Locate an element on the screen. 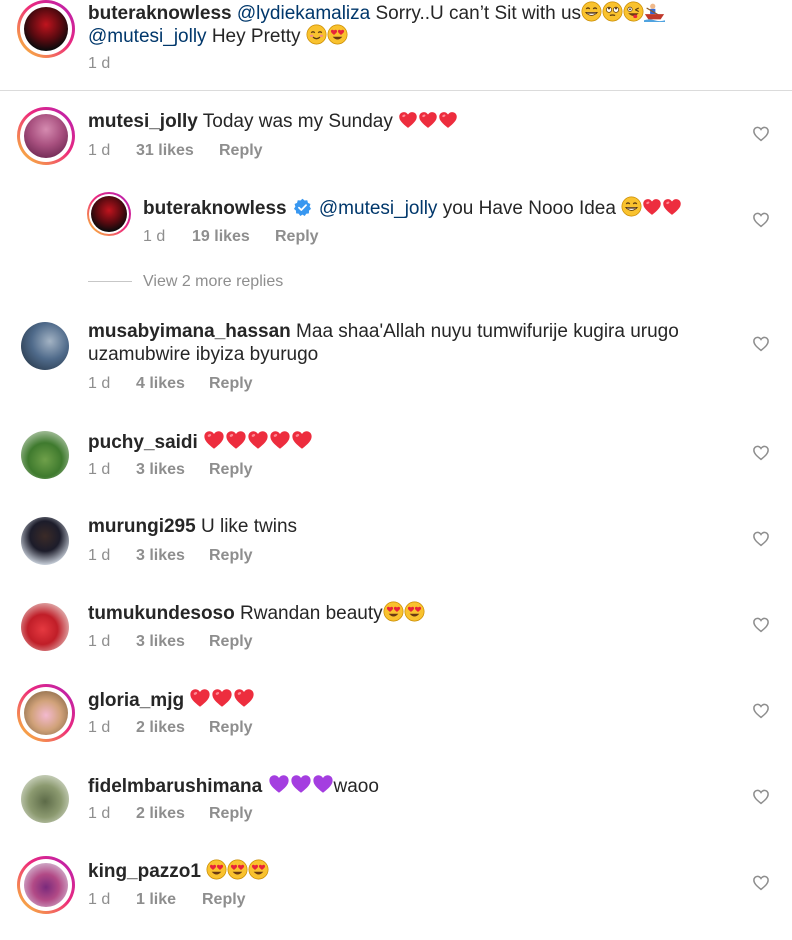 The width and height of the screenshot is (792, 940). view-more-replies-button: View 2 more replies is located at coordinates (213, 282).